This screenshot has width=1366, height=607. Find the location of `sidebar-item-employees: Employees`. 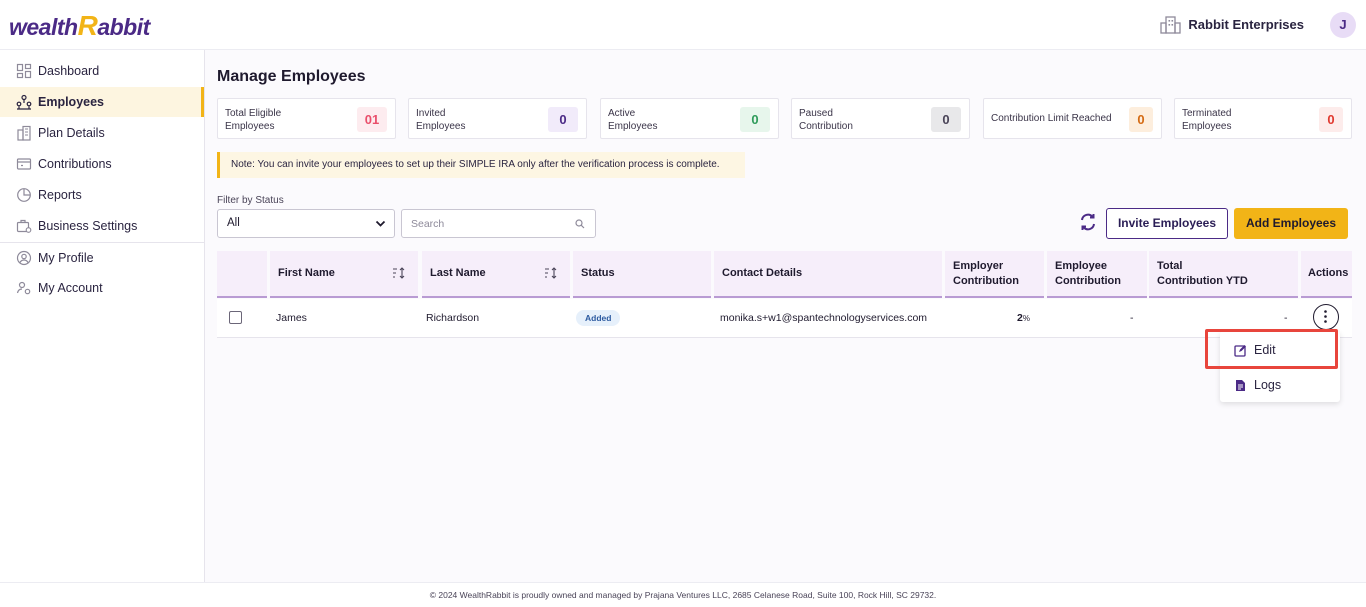

sidebar-item-employees: Employees is located at coordinates (102, 102).